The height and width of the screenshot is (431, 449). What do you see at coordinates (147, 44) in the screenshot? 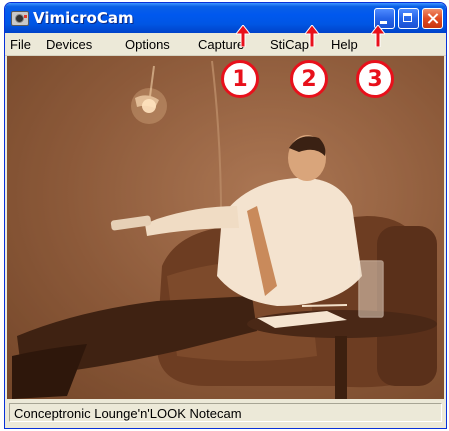
I see `menu-options: Options` at bounding box center [147, 44].